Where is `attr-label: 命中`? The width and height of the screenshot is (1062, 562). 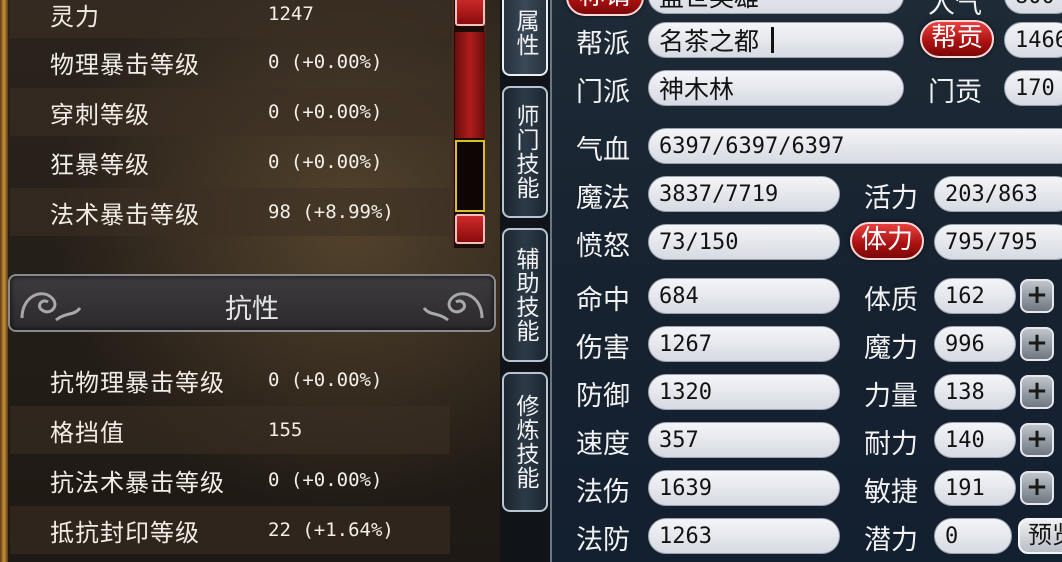 attr-label: 命中 is located at coordinates (603, 300).